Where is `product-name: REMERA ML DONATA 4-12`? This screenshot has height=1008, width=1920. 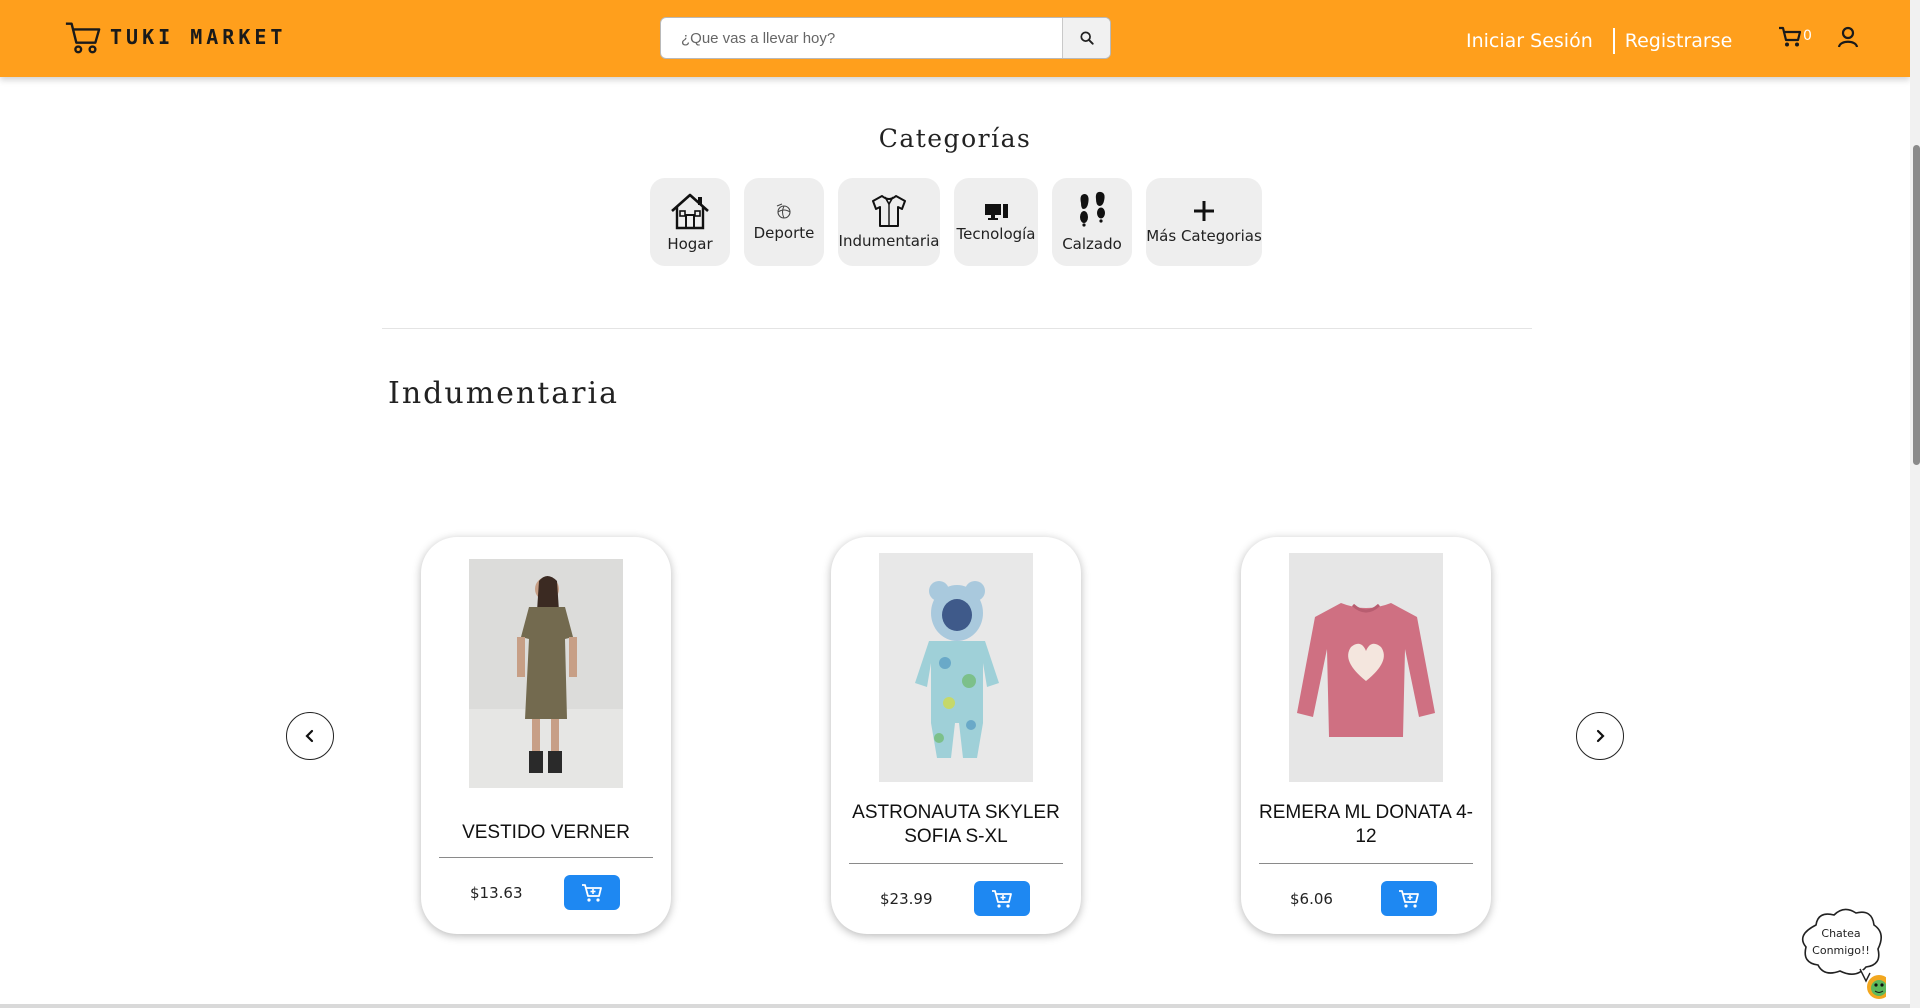
product-name: REMERA ML DONATA 4-12 is located at coordinates (1366, 824).